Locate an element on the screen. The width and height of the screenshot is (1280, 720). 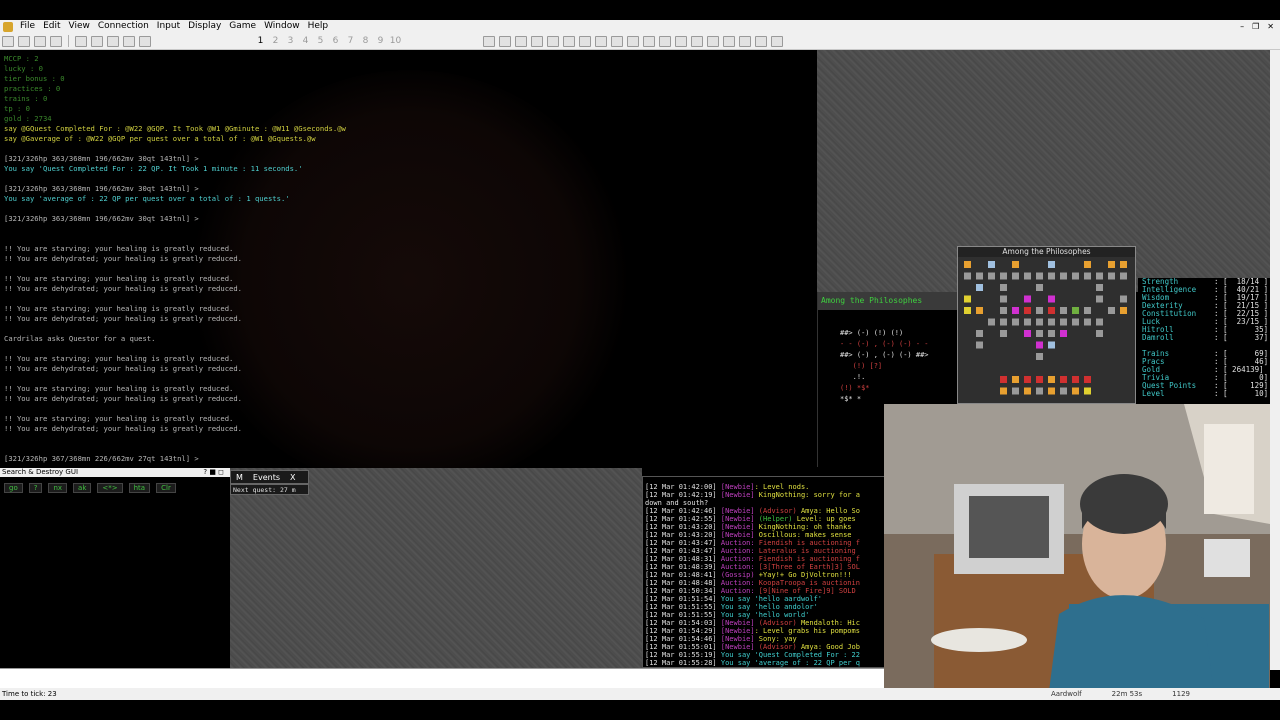
restore-icon: ❐ is located at coordinates (1255, 26).